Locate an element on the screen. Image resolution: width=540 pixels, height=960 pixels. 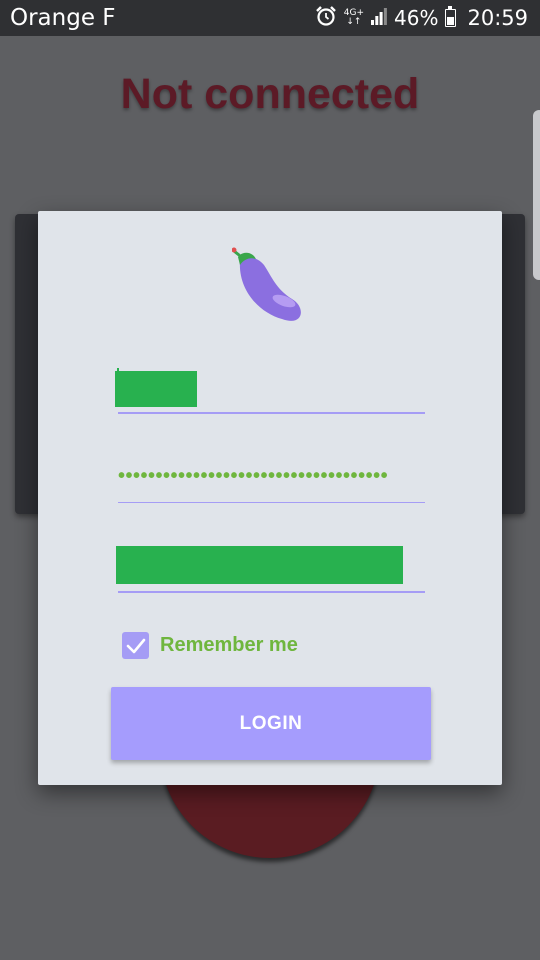
status-icons: 4G+ ↓↑ 46% 20:59 is located at coordinates (421, 18).